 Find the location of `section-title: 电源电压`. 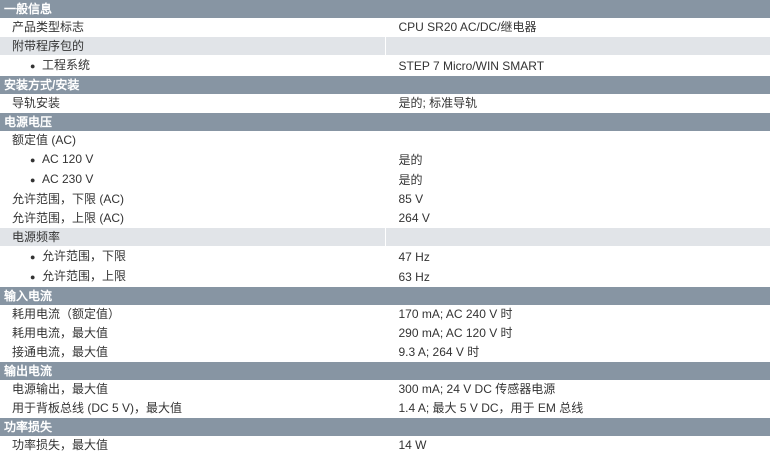

section-title: 电源电压 is located at coordinates (385, 121).